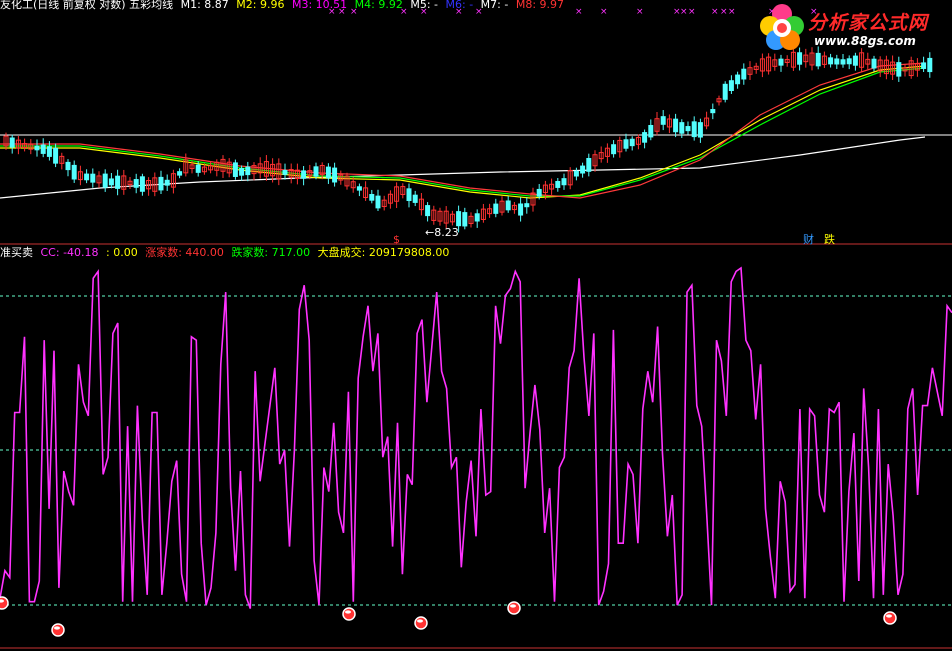 Image resolution: width=952 pixels, height=651 pixels. Describe the element at coordinates (540, 5) in the screenshot. I see `ma-m8: M8: 9.97` at that location.